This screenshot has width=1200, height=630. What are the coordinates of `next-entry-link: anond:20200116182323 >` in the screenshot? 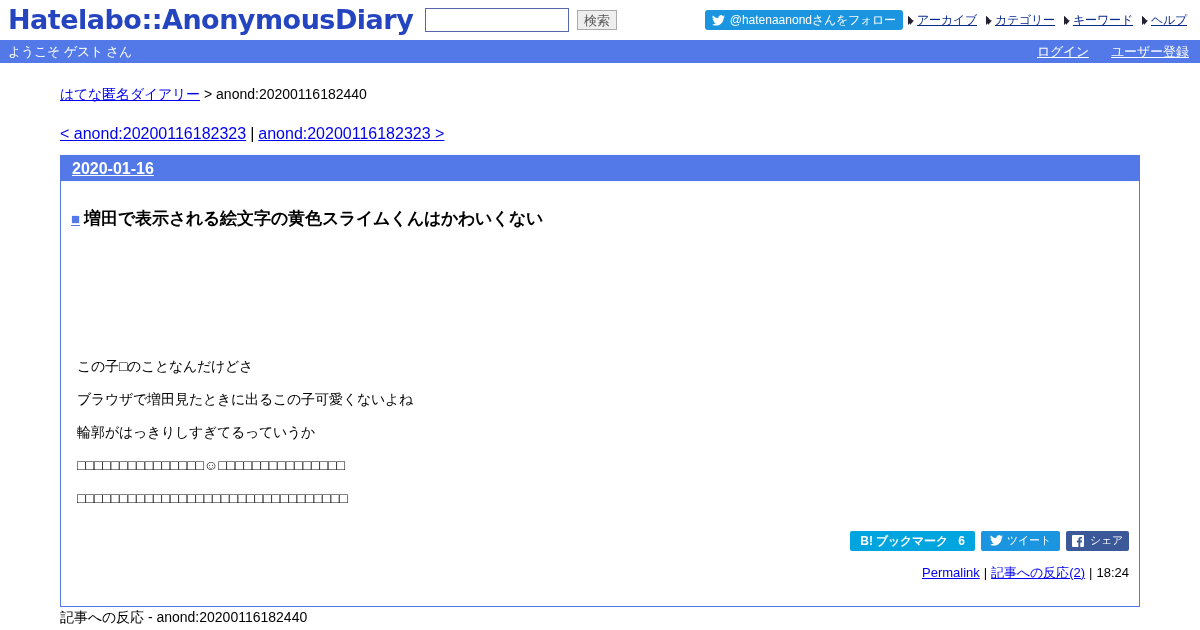 It's located at (351, 134).